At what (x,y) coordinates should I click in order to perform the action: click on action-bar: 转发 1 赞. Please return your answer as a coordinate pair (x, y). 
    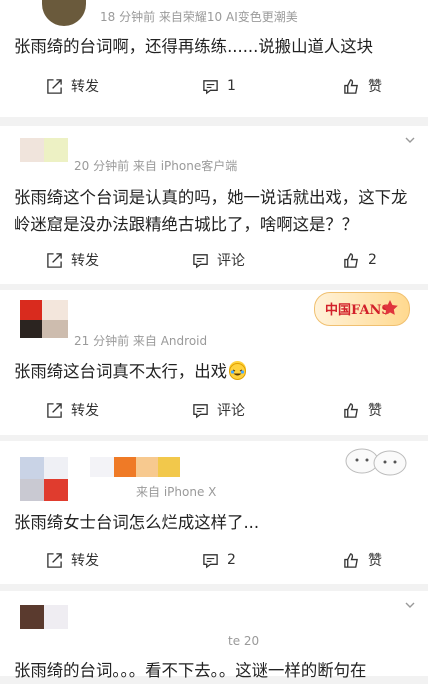
    Looking at the image, I should click on (214, 86).